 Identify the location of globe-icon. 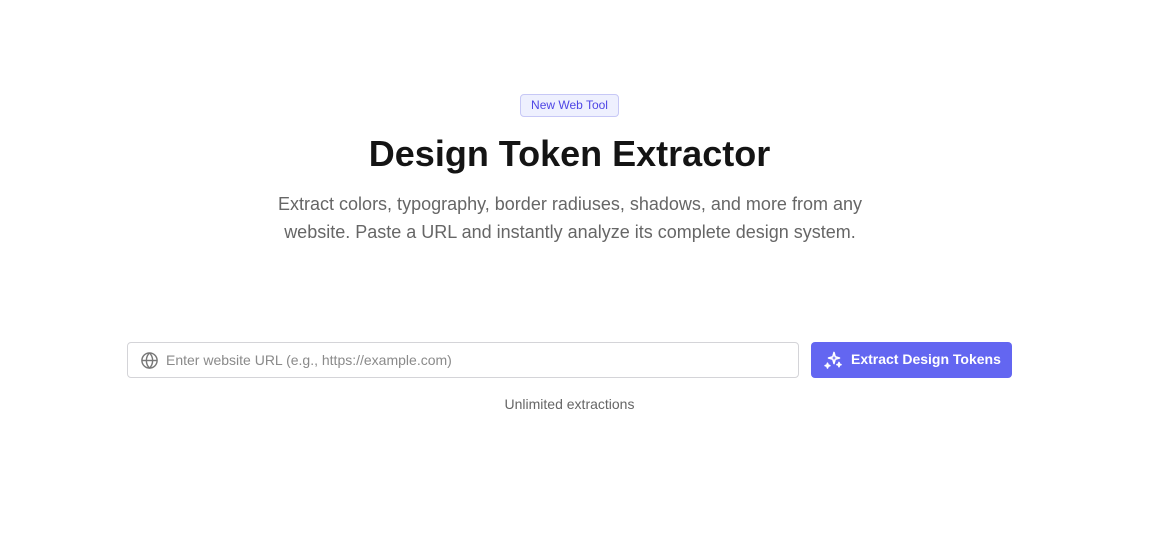
(149, 360).